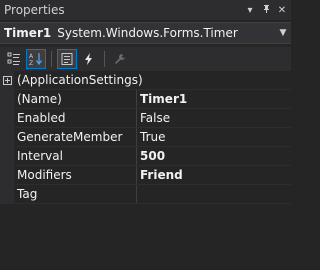 The height and width of the screenshot is (270, 320). What do you see at coordinates (31, 63) in the screenshot?
I see `svg-text: Z` at bounding box center [31, 63].